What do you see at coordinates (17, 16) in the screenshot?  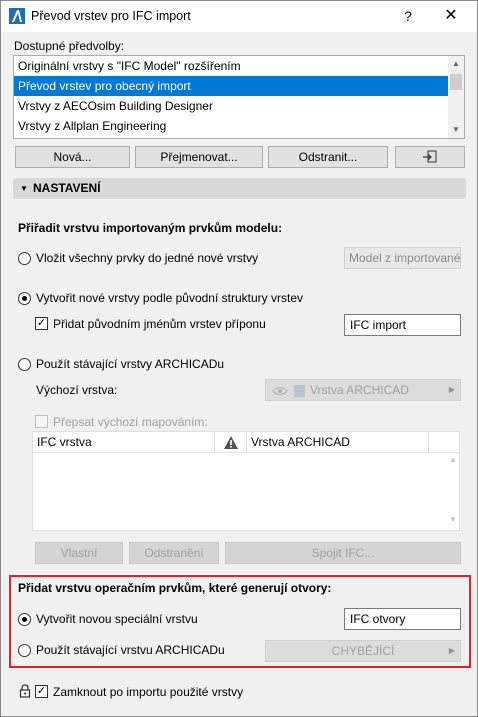 I see `archicad-app-icon` at bounding box center [17, 16].